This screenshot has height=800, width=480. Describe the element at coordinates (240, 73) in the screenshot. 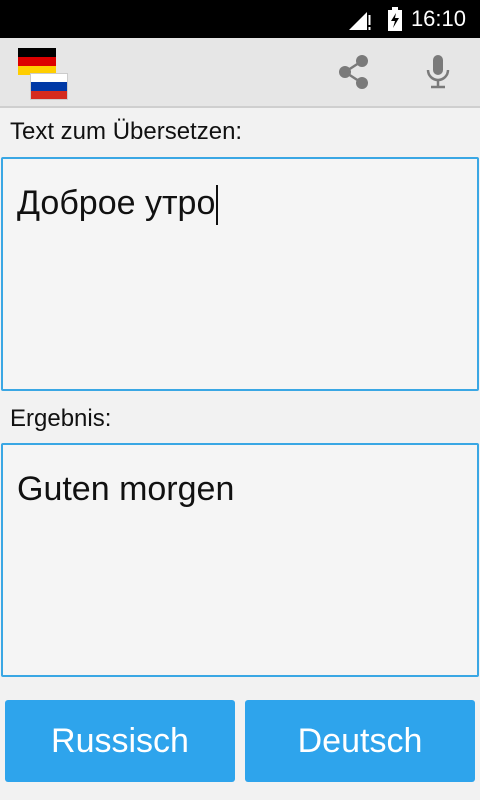

I see `app-bar` at that location.